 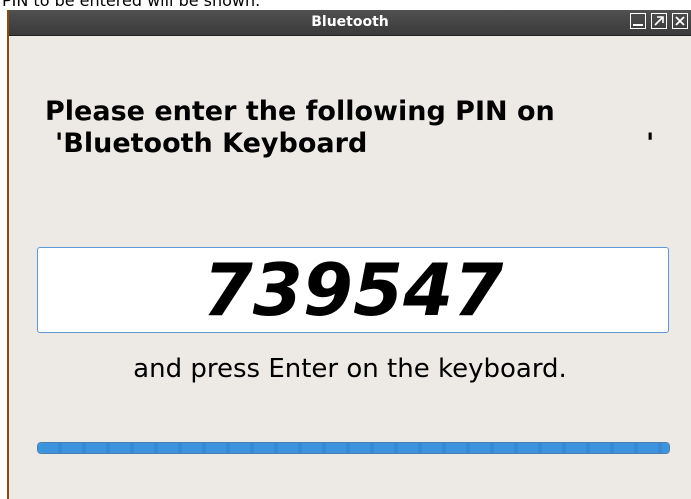 What do you see at coordinates (131, 5) in the screenshot?
I see `background-caption-text: PIN to be entered will be shown.` at bounding box center [131, 5].